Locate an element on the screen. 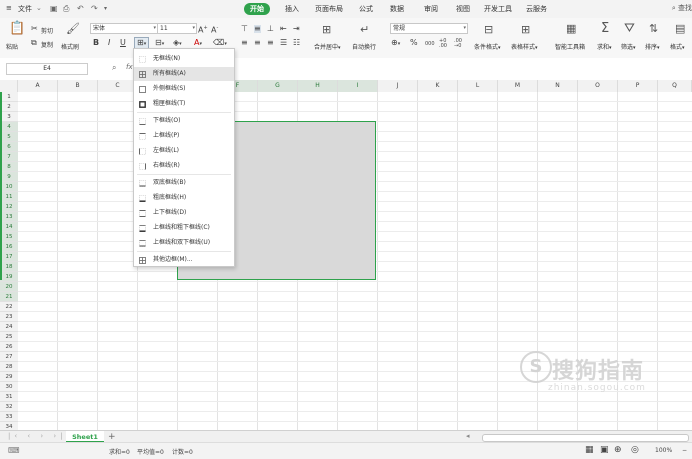  merge-center-button: 合并居中▾ is located at coordinates (327, 46).